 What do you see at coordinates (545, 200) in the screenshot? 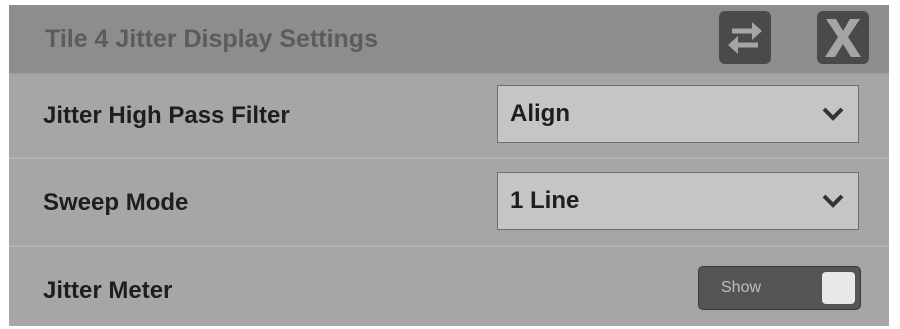
I see `dropdown-value: 1 Line` at bounding box center [545, 200].